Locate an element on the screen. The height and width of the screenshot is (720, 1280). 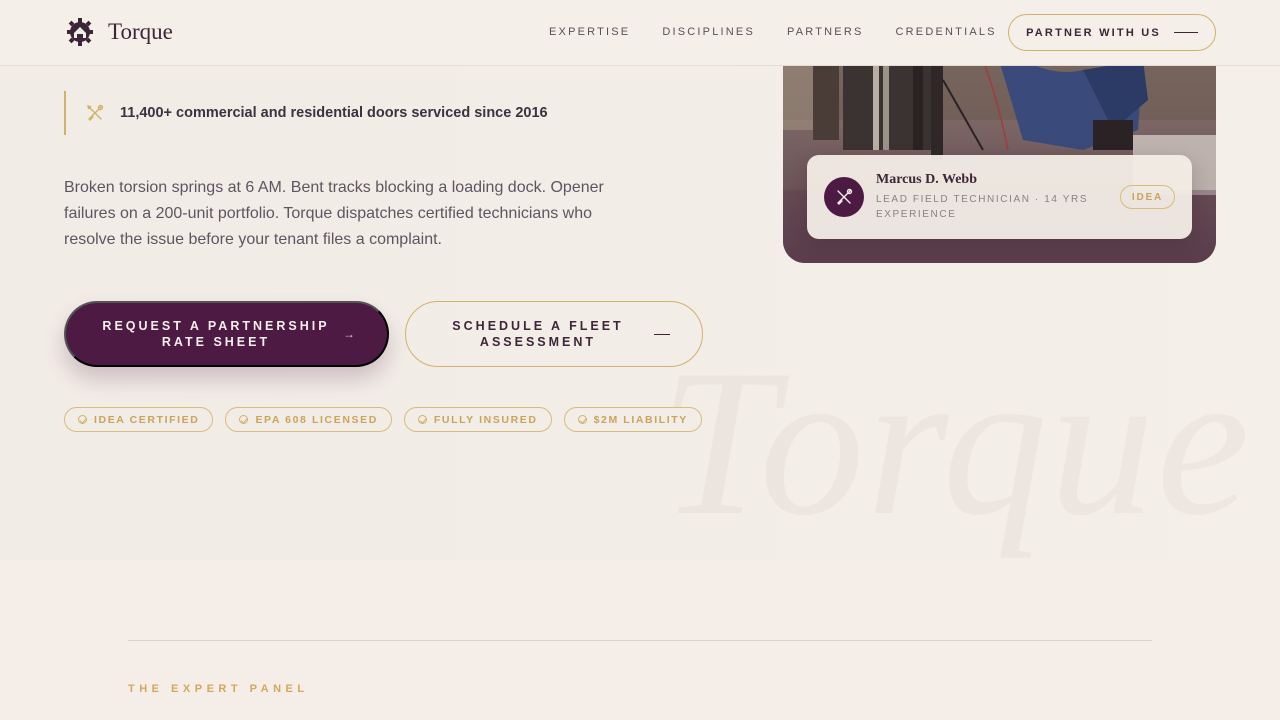
arrow-right-icon: → is located at coordinates (349, 334).